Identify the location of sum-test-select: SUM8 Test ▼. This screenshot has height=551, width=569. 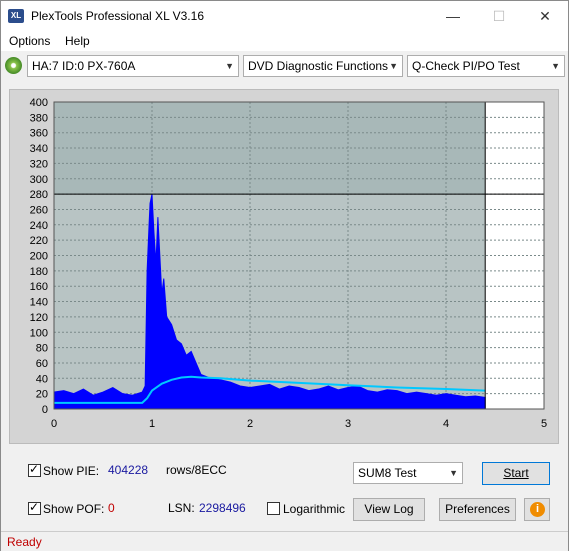
(408, 473).